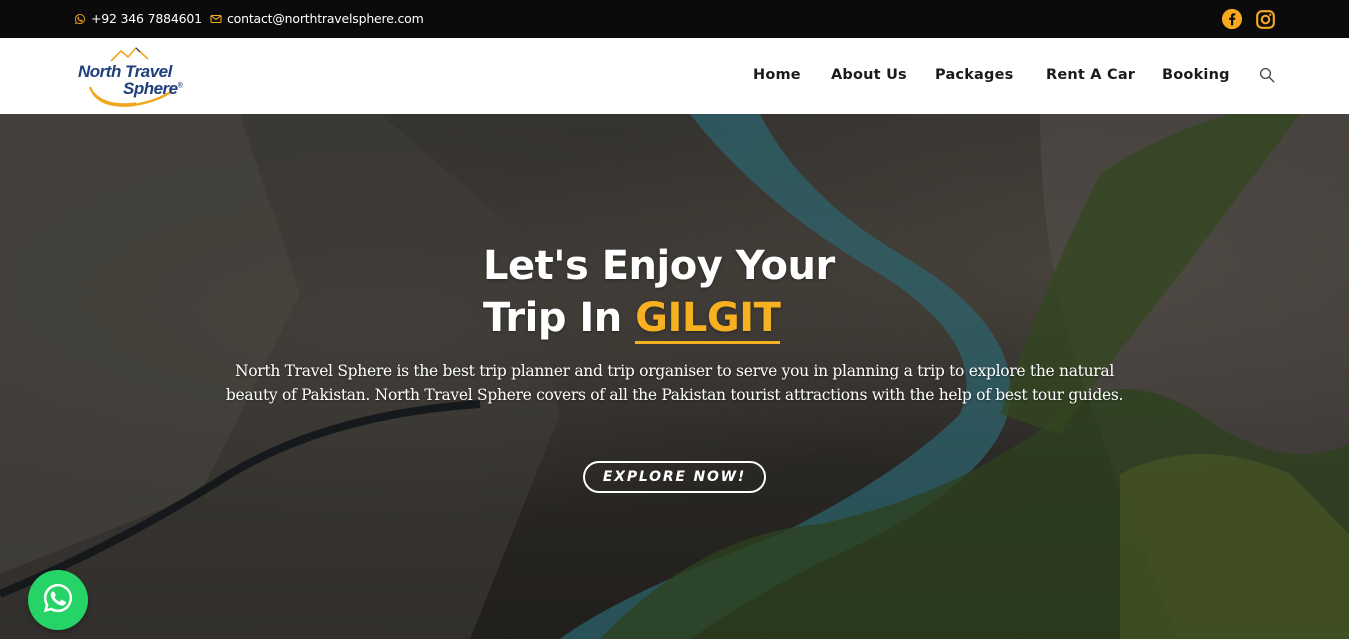  I want to click on hero-title: Let's Enjoy Your Trip In GILGIT, so click(659, 292).